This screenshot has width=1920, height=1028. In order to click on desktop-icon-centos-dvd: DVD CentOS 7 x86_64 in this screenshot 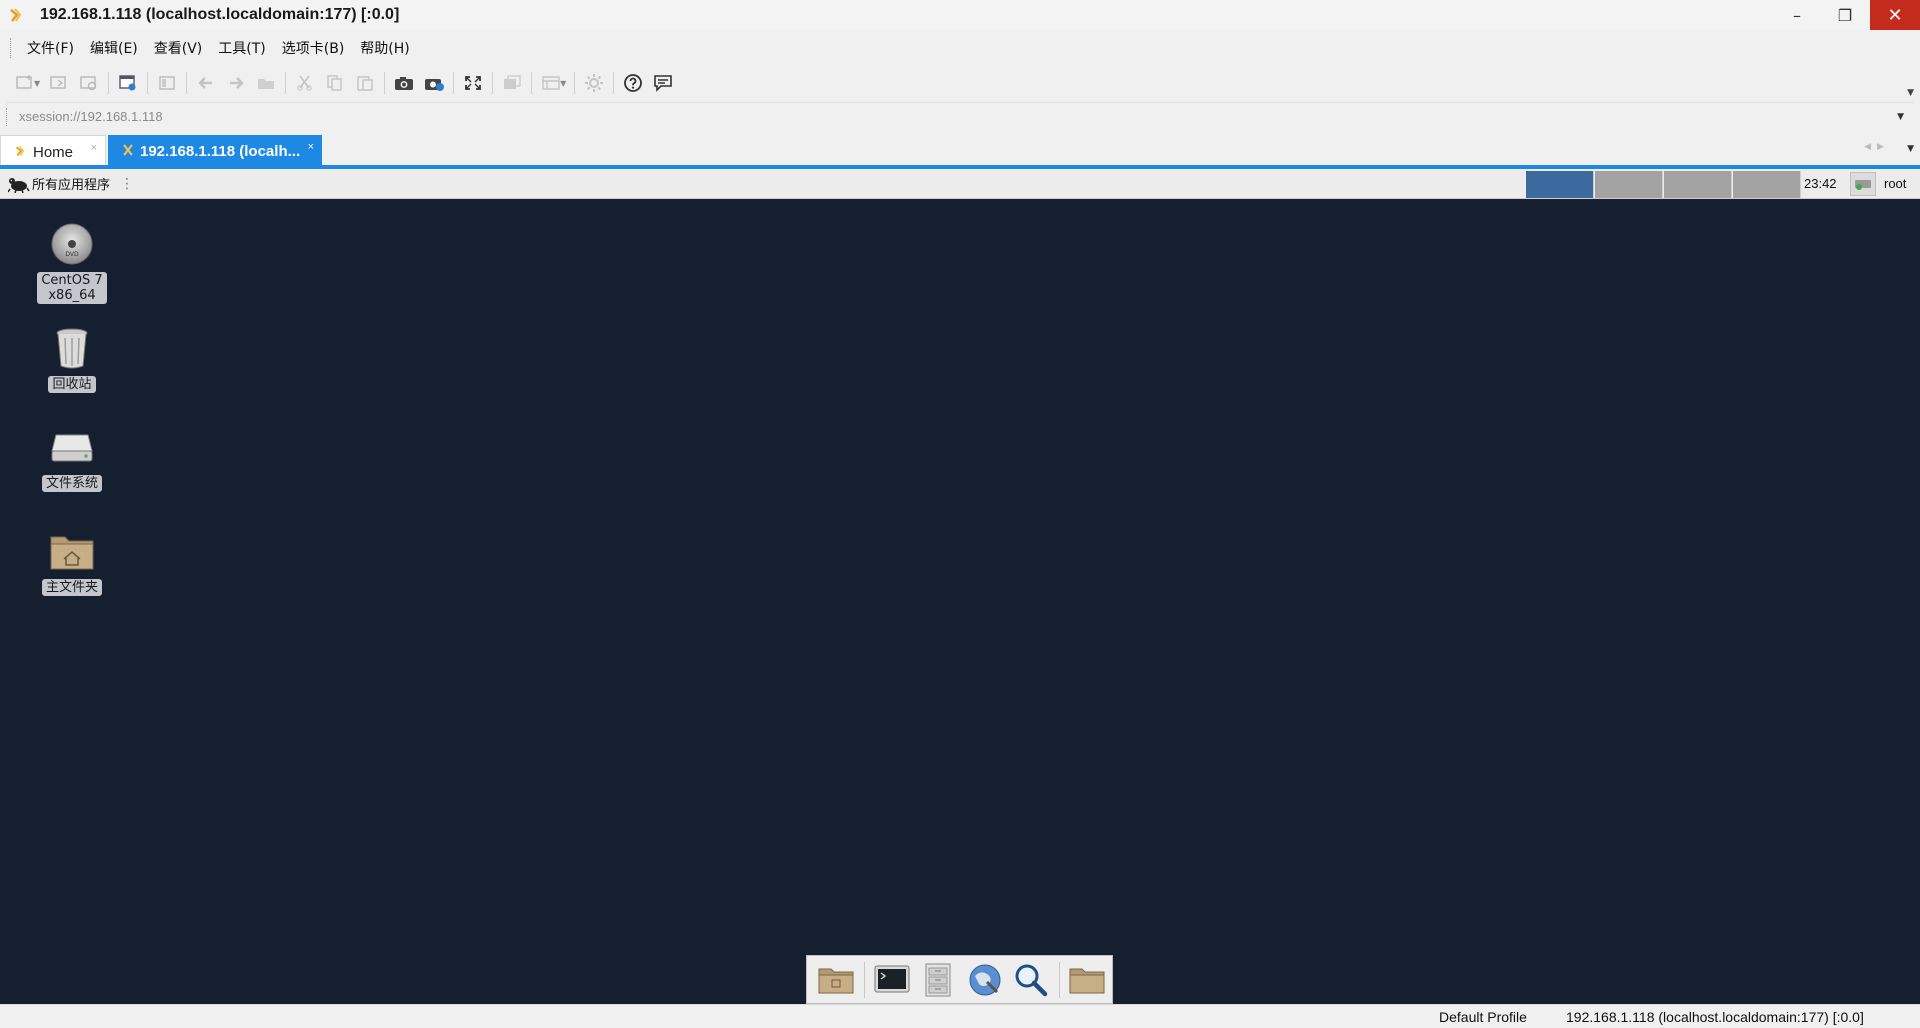, I will do `click(72, 262)`.